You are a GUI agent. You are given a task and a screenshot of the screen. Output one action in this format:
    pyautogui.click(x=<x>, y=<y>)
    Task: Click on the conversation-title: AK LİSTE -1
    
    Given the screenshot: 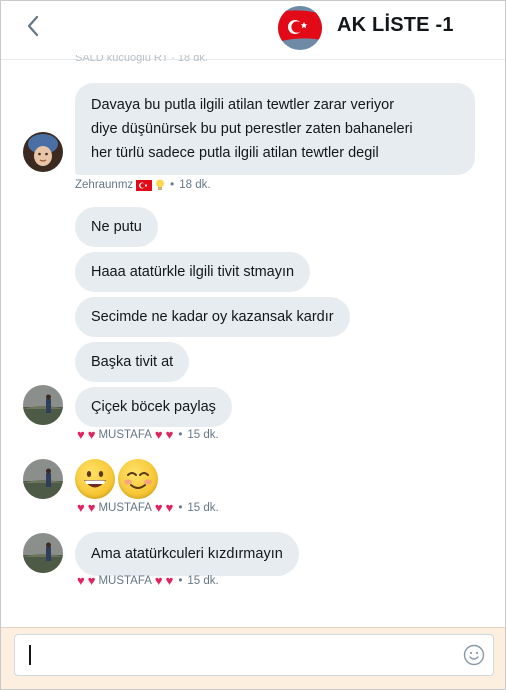 What is the action you would take?
    pyautogui.click(x=395, y=25)
    